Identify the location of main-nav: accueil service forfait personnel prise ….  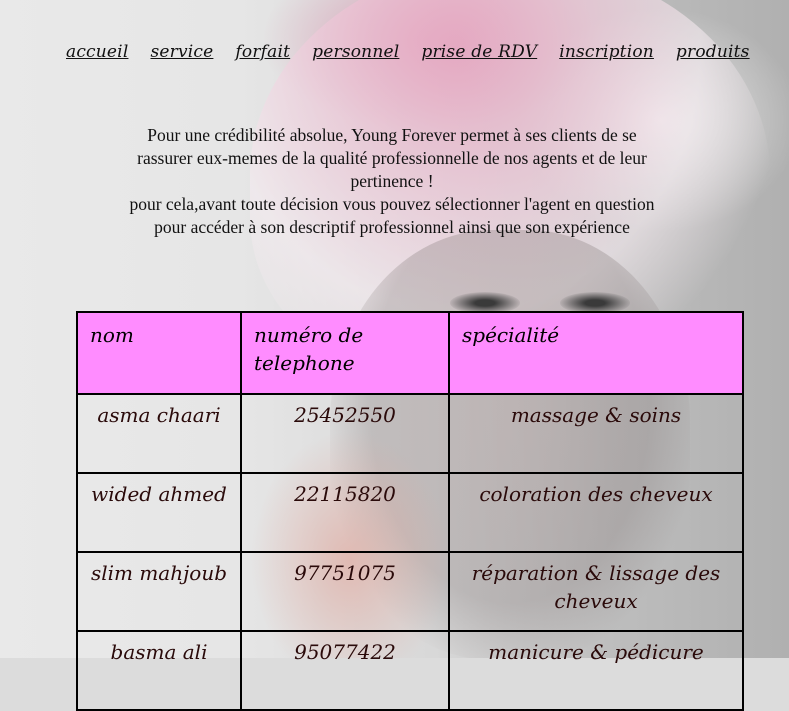
(411, 52).